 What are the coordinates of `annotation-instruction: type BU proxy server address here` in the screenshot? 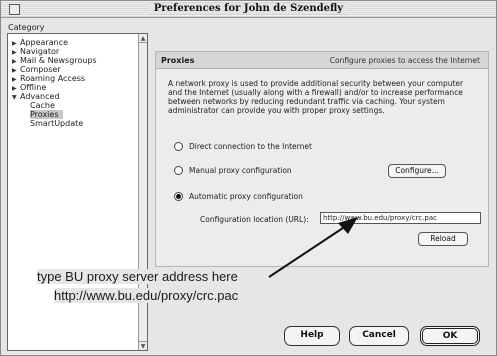 It's located at (138, 276).